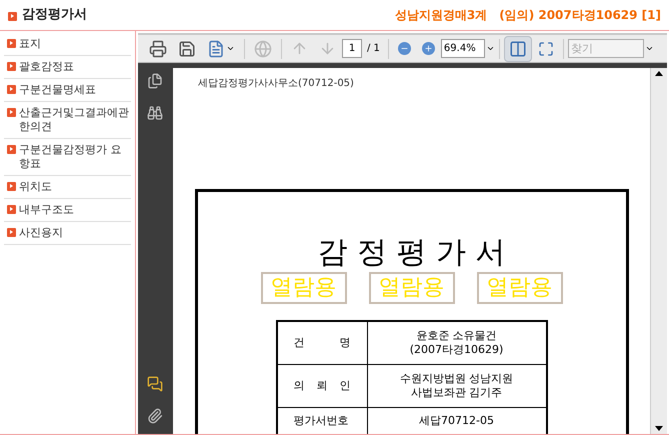  What do you see at coordinates (323, 343) in the screenshot?
I see `table-cell: 건 명` at bounding box center [323, 343].